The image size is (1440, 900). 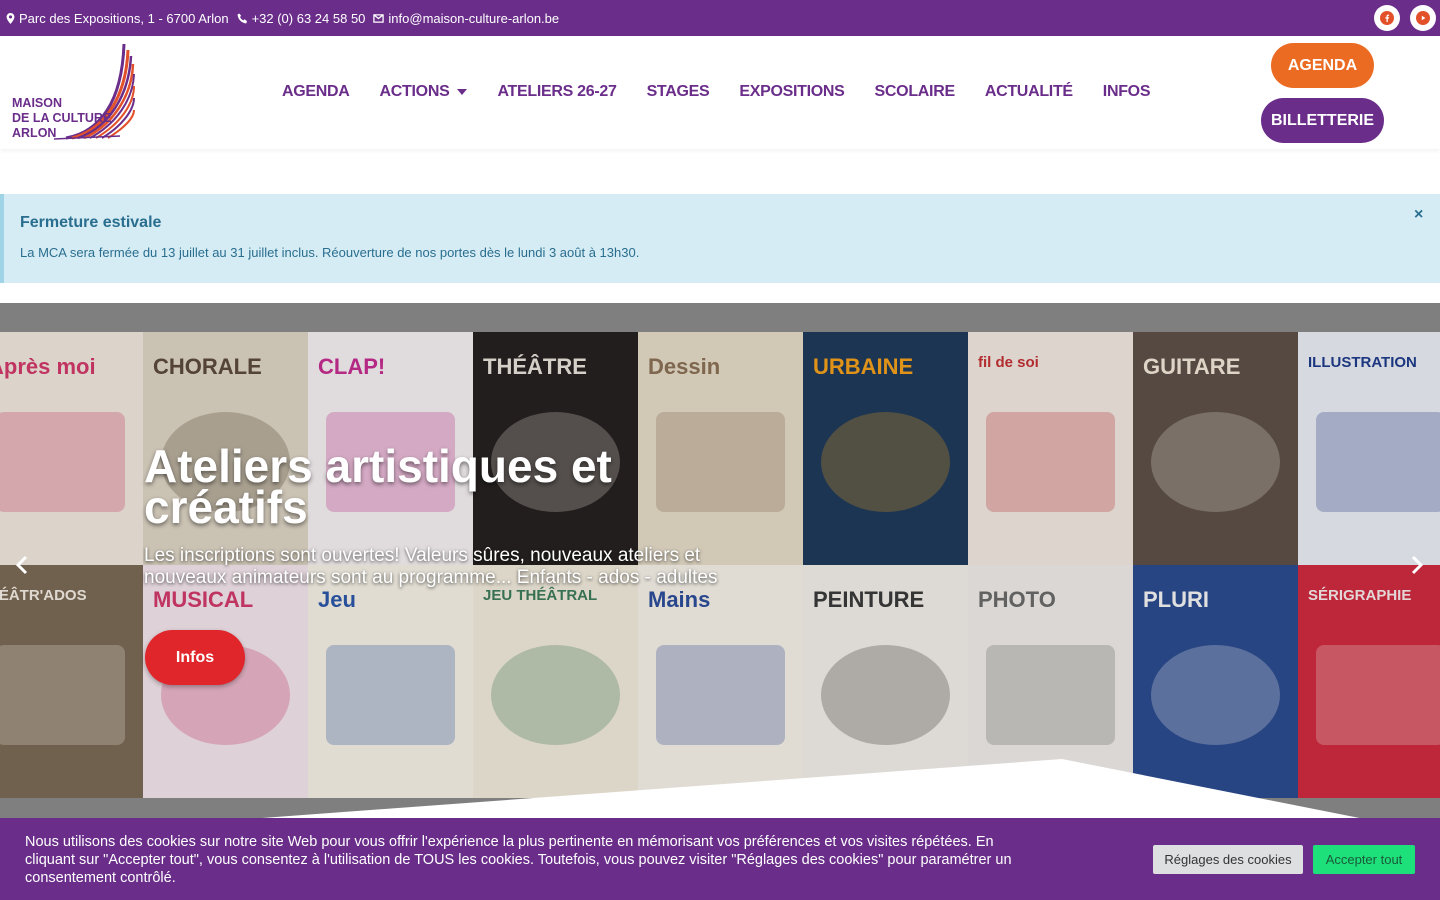 I want to click on cookie-accept-button: Accepter tout, so click(x=1364, y=859).